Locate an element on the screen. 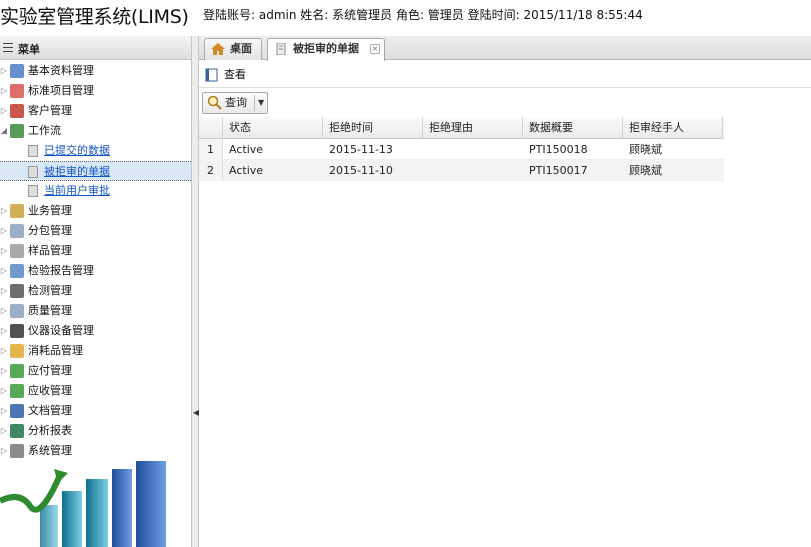  search-icon is located at coordinates (214, 102).